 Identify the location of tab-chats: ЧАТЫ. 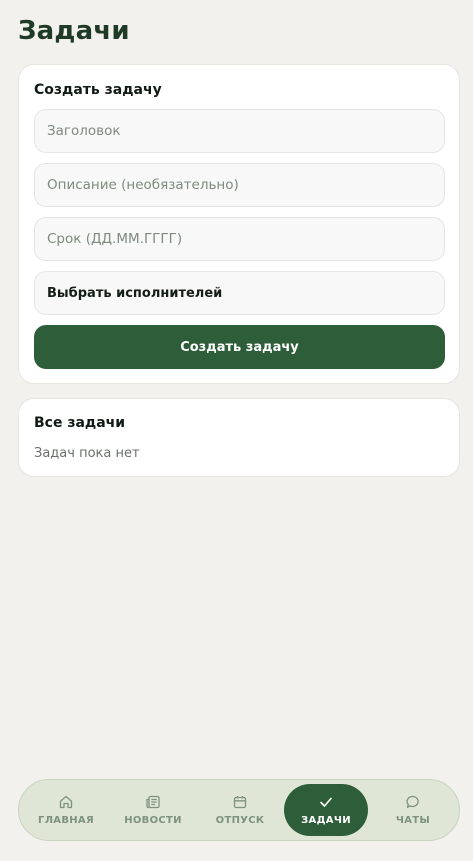
(413, 810).